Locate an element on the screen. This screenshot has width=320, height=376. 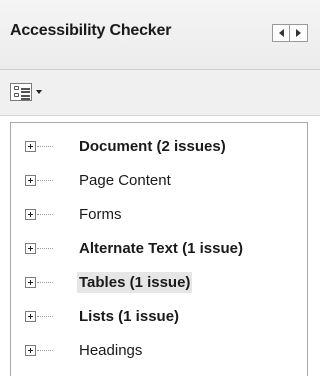
caret-down-icon is located at coordinates (39, 92).